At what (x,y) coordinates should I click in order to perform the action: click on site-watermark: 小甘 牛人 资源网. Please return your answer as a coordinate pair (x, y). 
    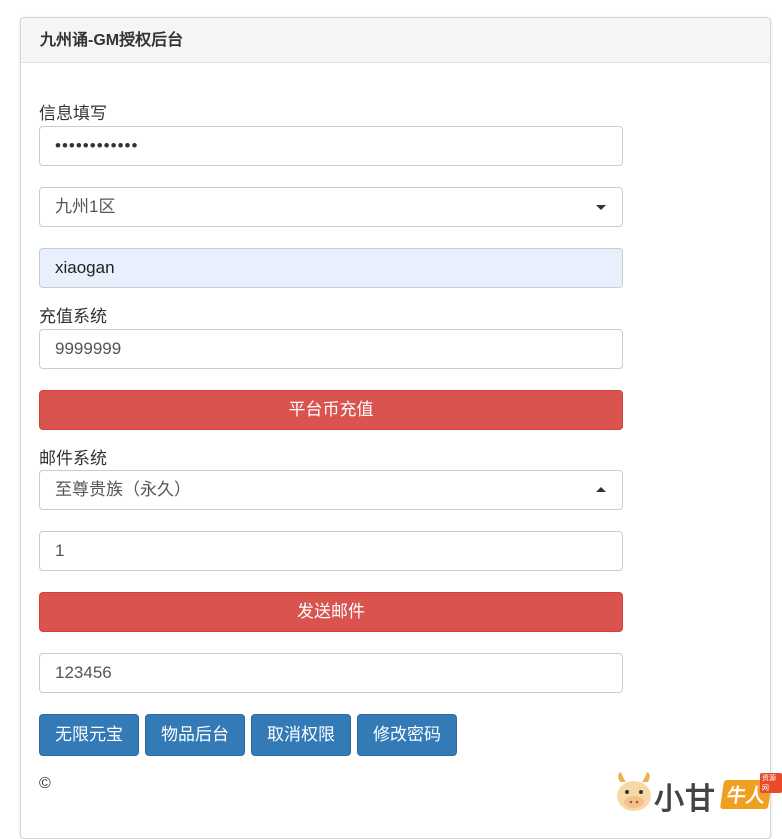
    Looking at the image, I should click on (697, 792).